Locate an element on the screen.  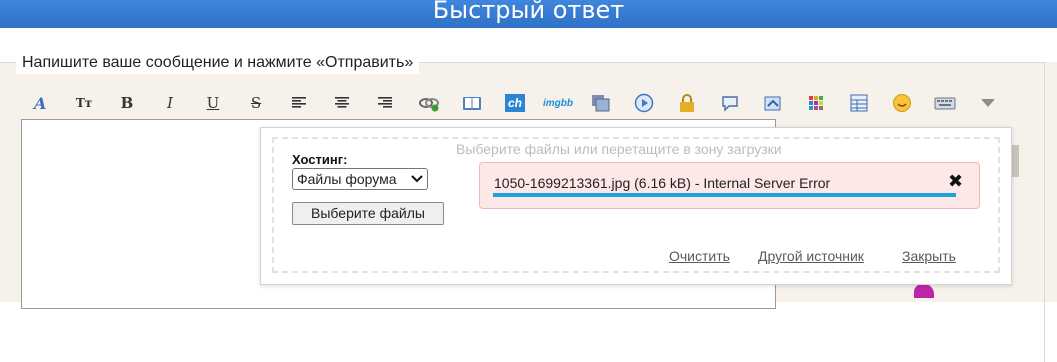
color-grid-icon is located at coordinates (816, 103).